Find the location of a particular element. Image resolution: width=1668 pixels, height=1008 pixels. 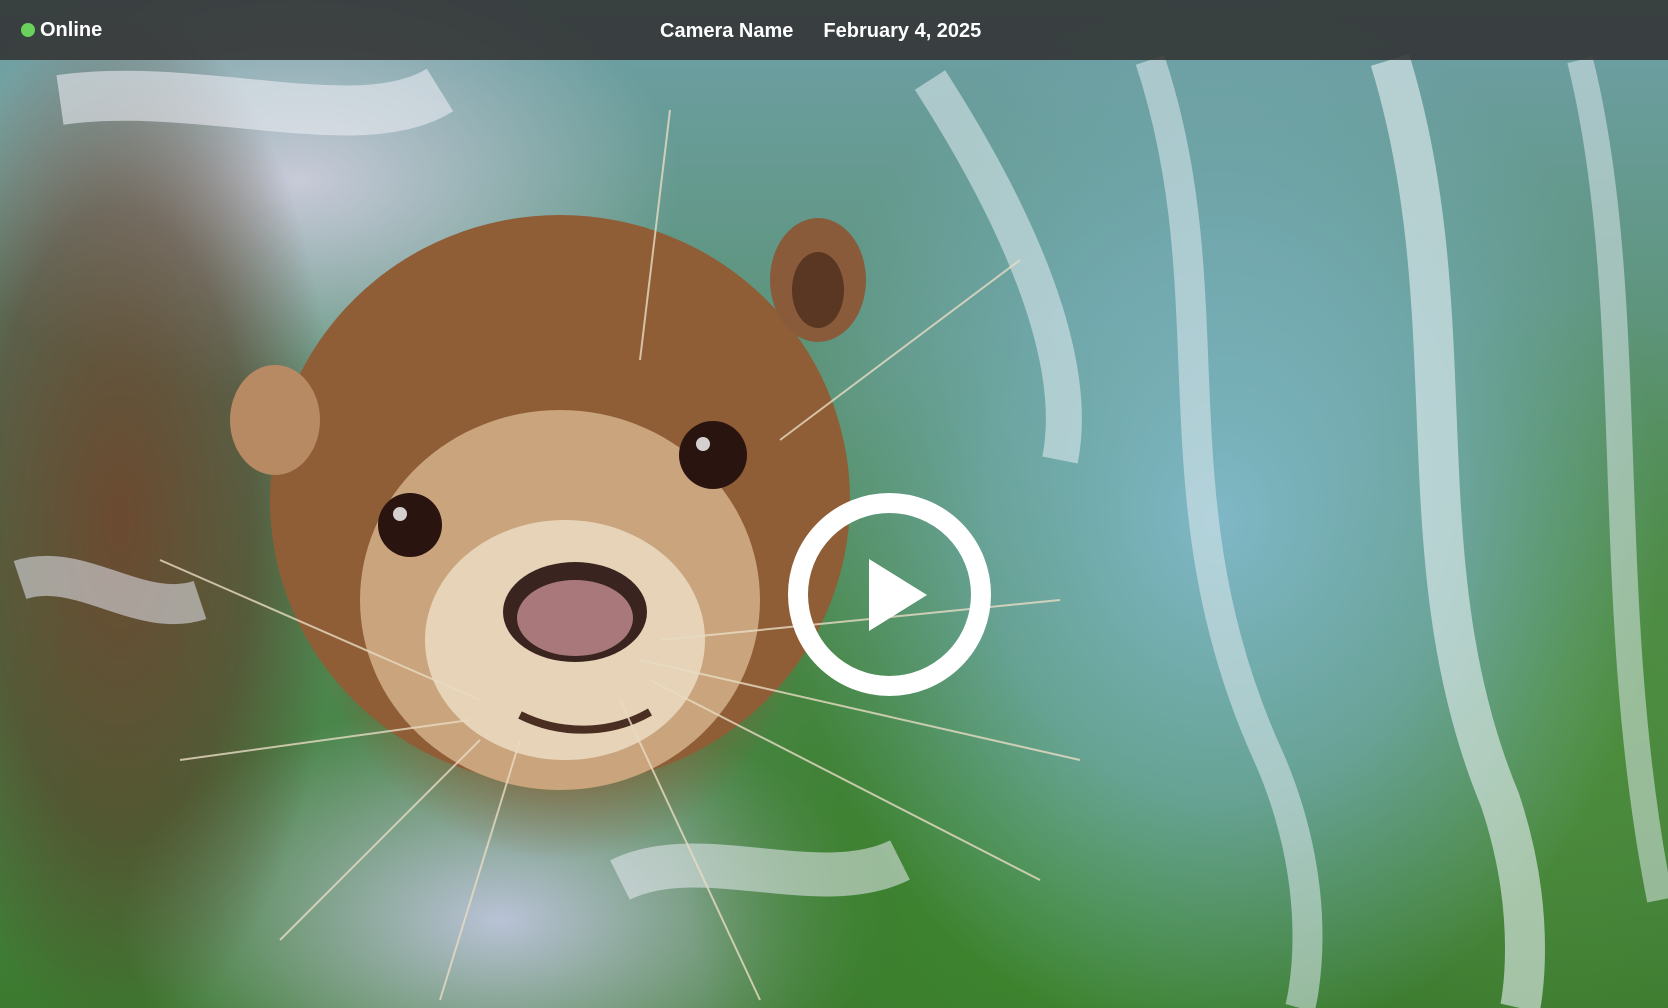

connection-status: Online is located at coordinates (61, 30).